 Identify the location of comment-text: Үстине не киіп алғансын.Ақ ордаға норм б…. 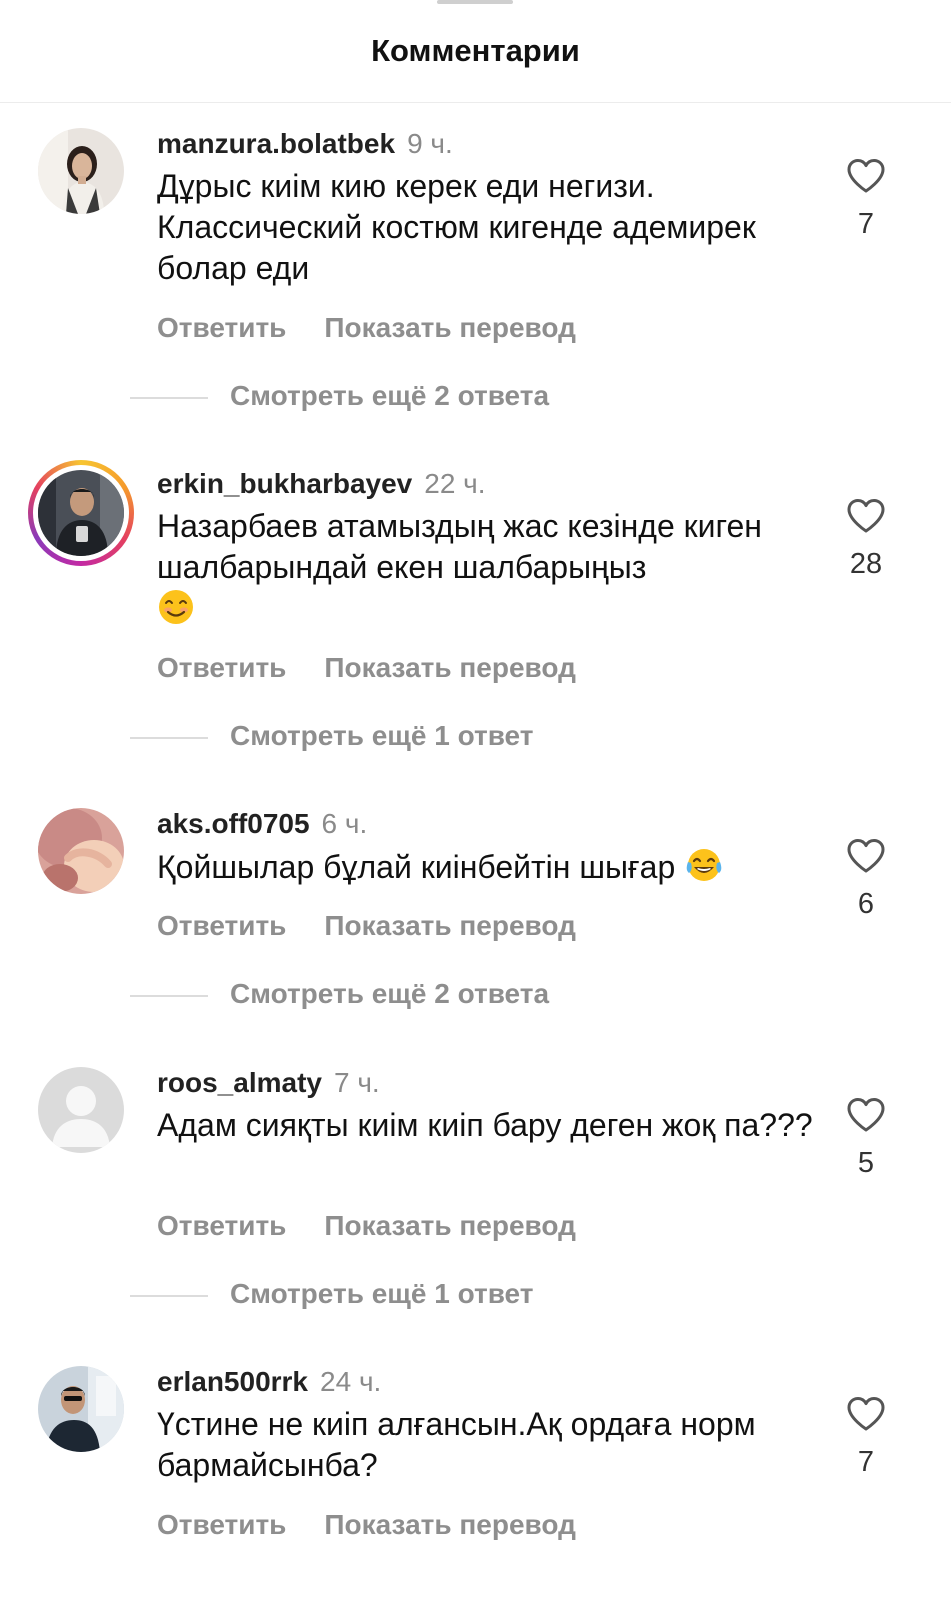
(456, 1444).